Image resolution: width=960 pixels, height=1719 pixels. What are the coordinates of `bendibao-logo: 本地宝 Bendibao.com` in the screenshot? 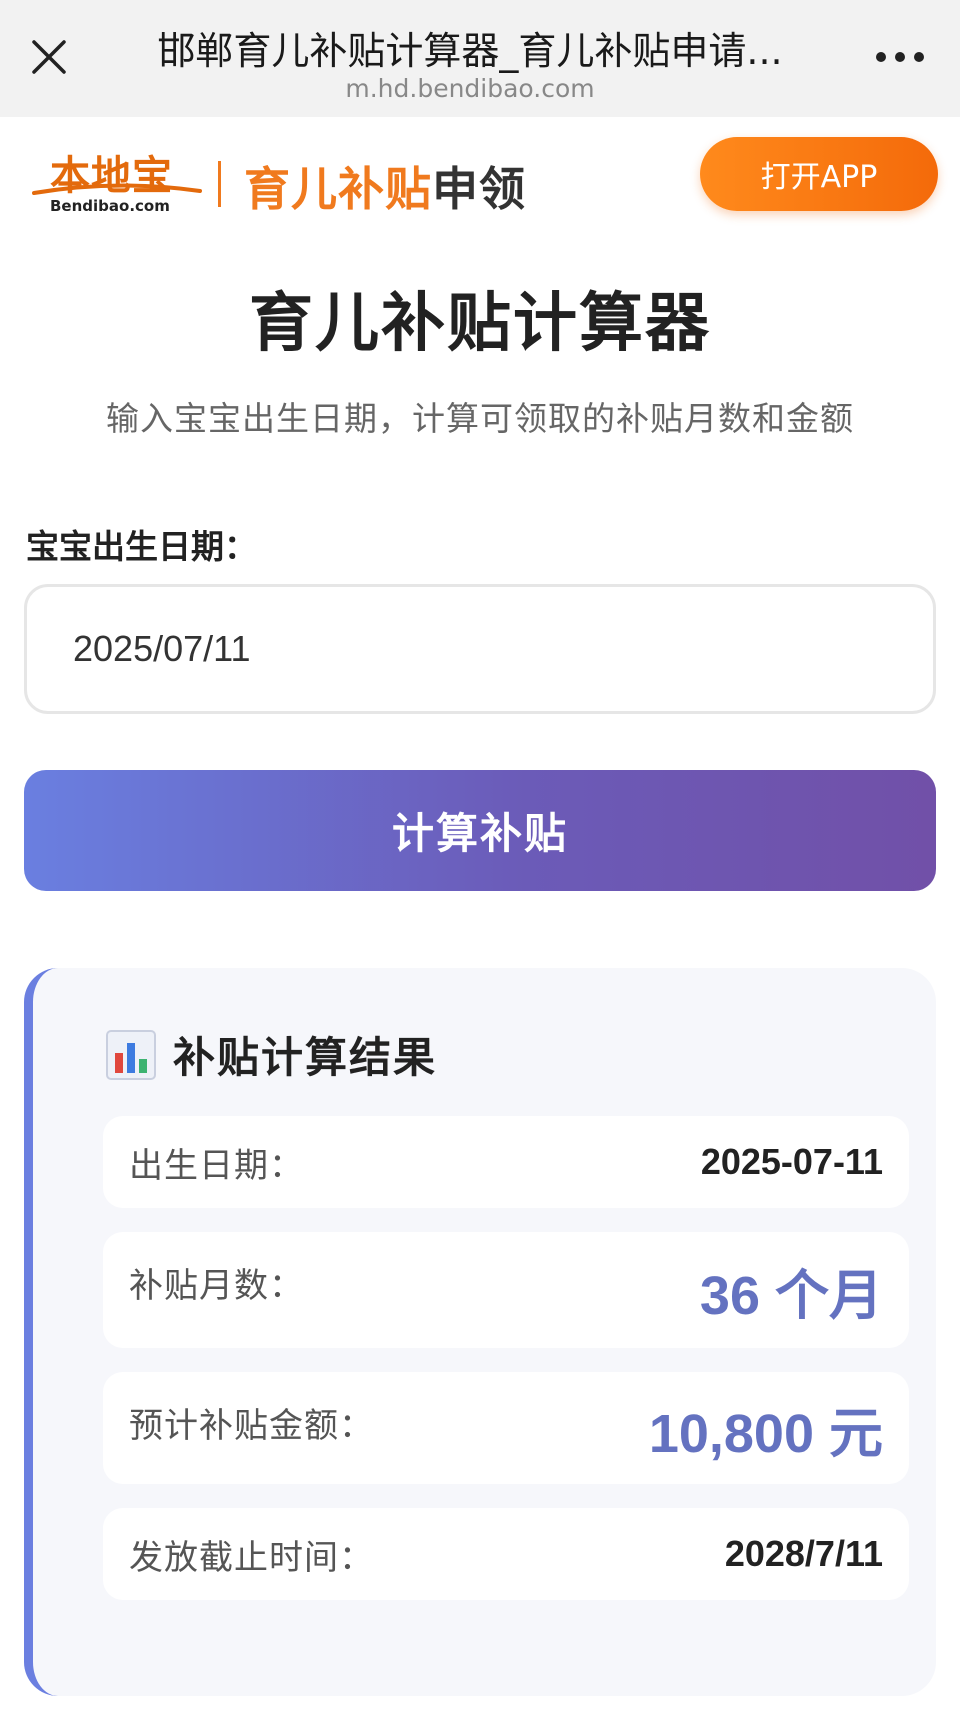 It's located at (117, 183).